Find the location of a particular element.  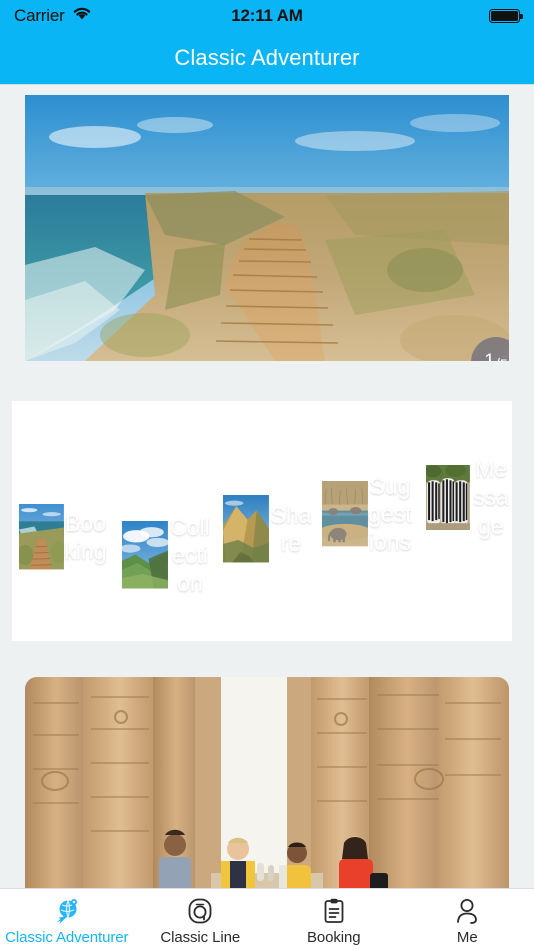

category-tile-suggestions: Suggestions is located at coordinates (367, 514).